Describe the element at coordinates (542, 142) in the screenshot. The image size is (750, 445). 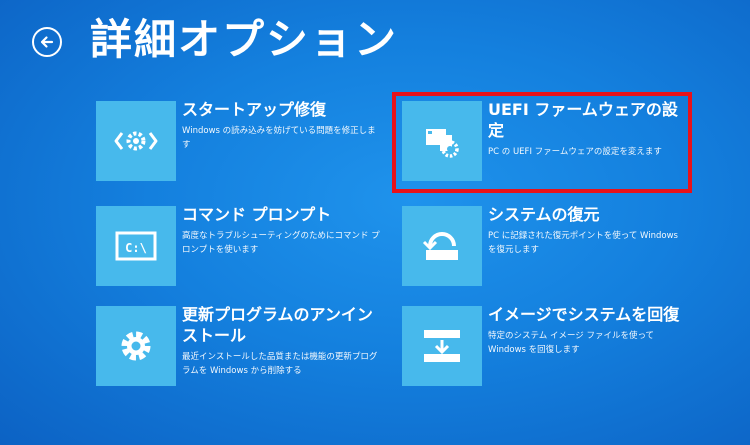
I see `selection-highlight-box` at that location.